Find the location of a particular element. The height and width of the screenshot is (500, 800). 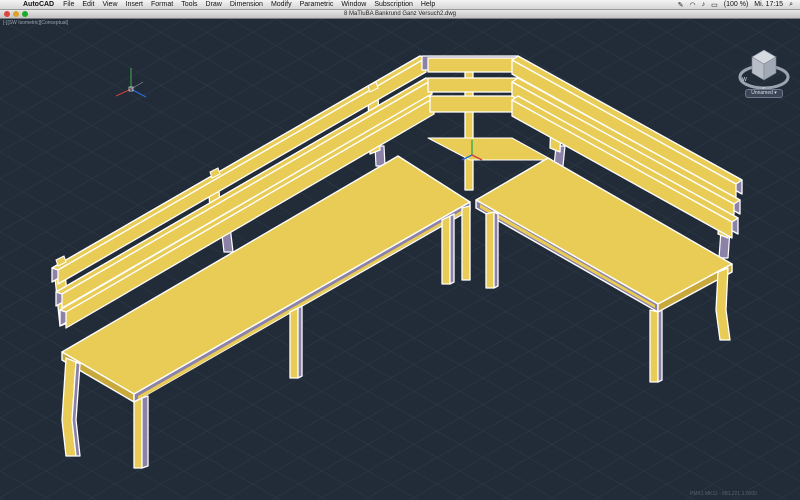

app-menu: AutoCAD is located at coordinates (38, 4).